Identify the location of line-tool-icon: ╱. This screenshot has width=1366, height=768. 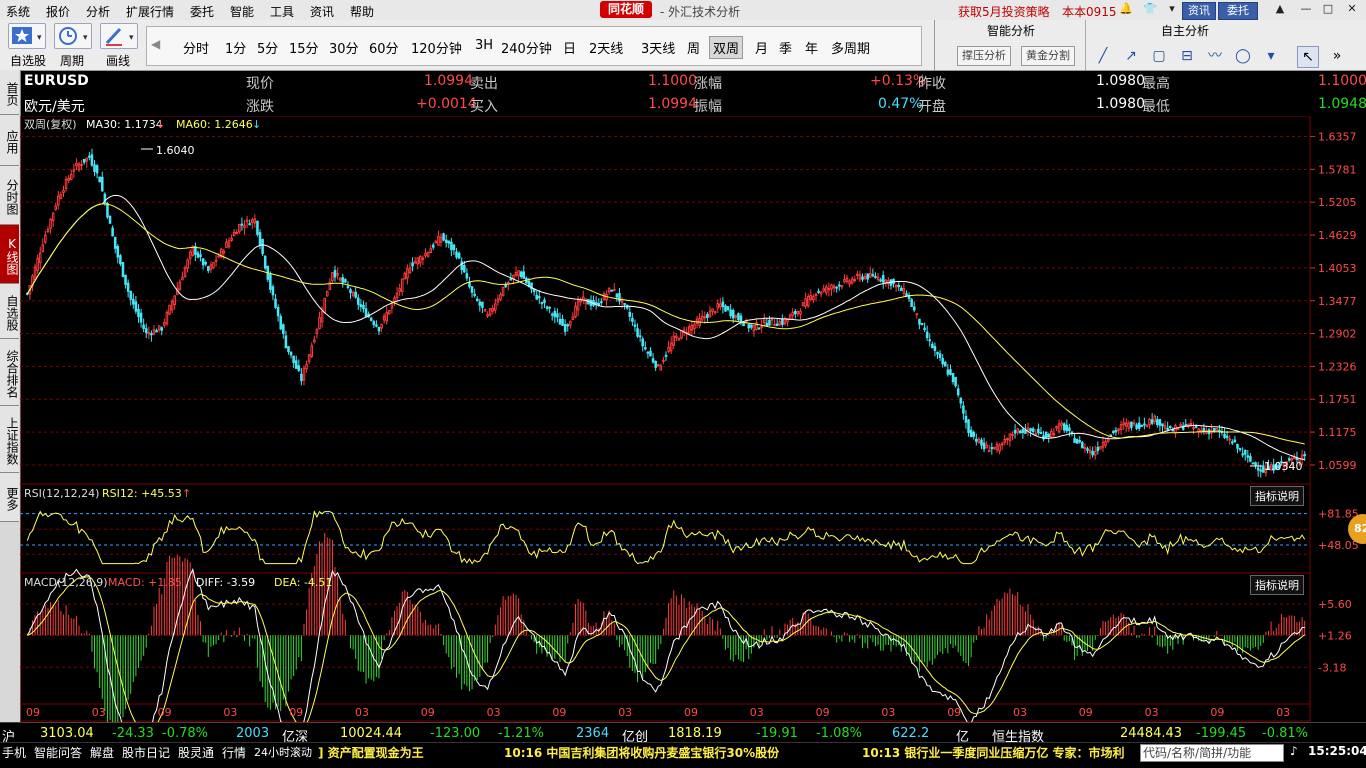
(1103, 56).